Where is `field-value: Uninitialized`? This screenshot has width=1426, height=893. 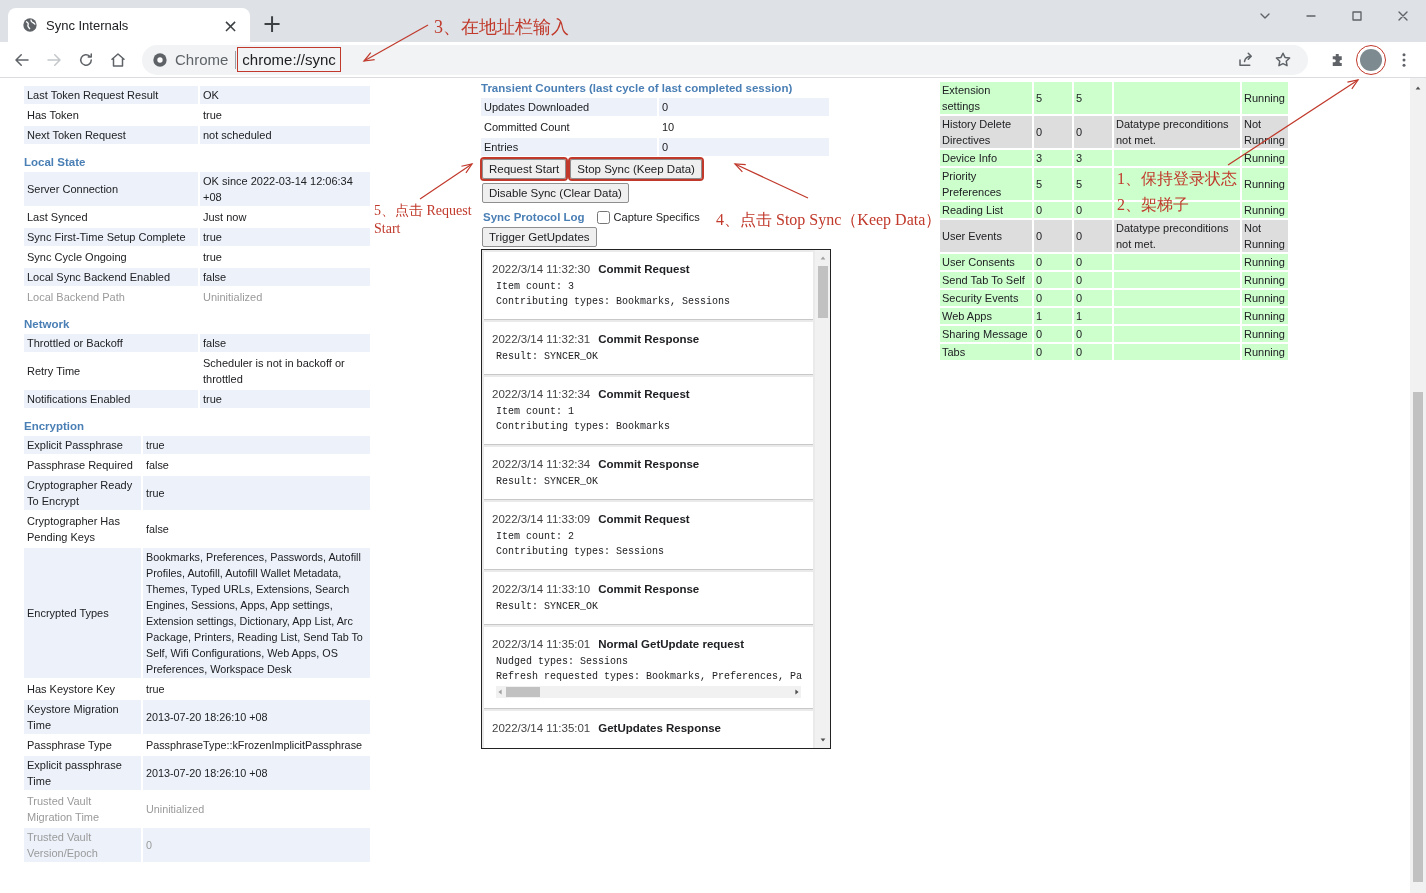
field-value: Uninitialized is located at coordinates (233, 297).